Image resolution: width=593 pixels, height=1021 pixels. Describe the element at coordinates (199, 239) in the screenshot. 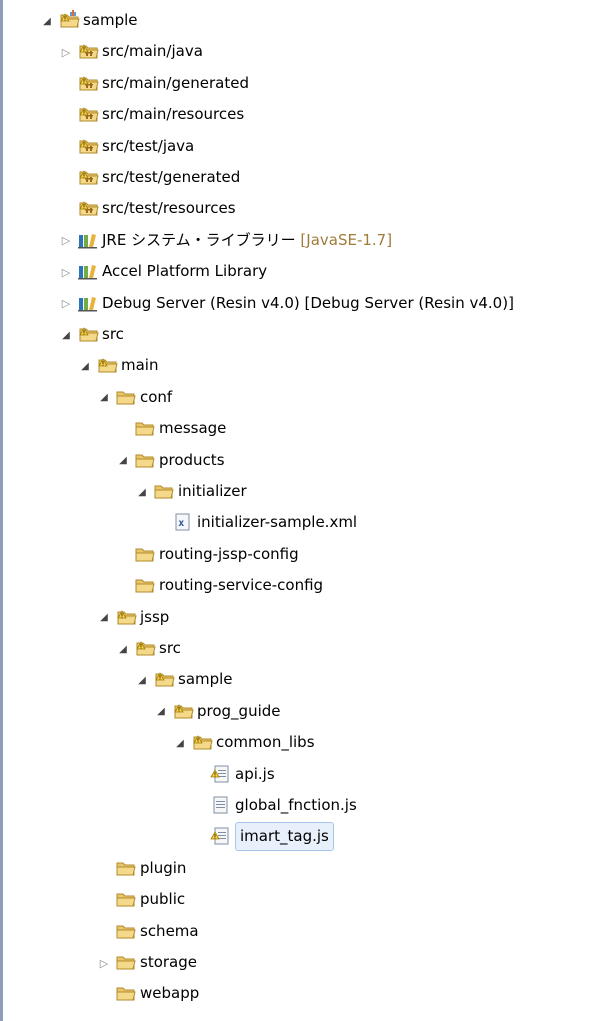

I see `node-name: JRE システム・ライブラリー` at that location.